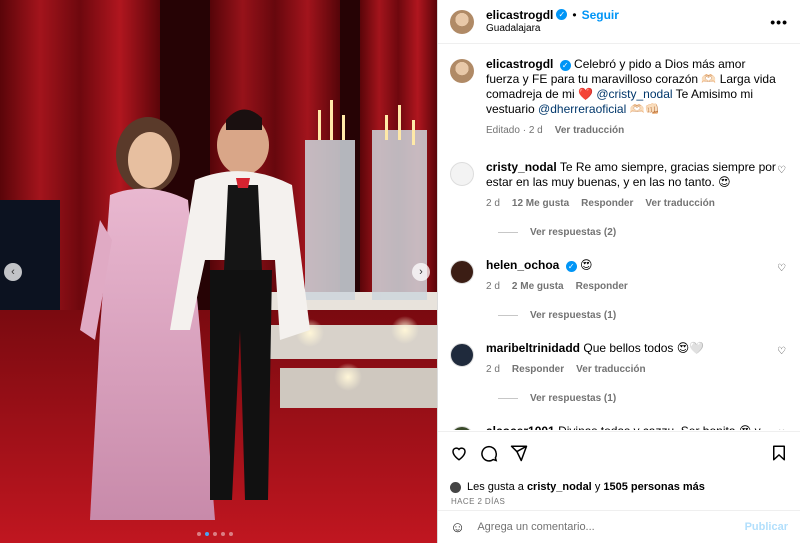 The width and height of the screenshot is (800, 543). I want to click on liker-avatar, so click(455, 487).